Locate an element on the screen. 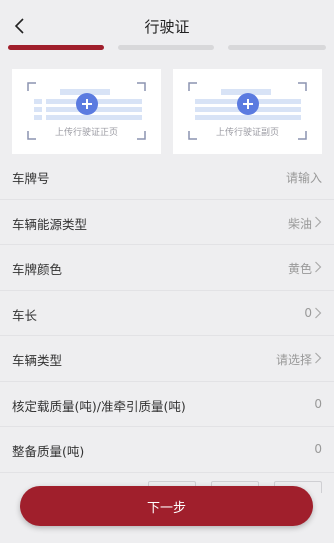 The height and width of the screenshot is (543, 334). row-label: 车牌号 is located at coordinates (31, 178).